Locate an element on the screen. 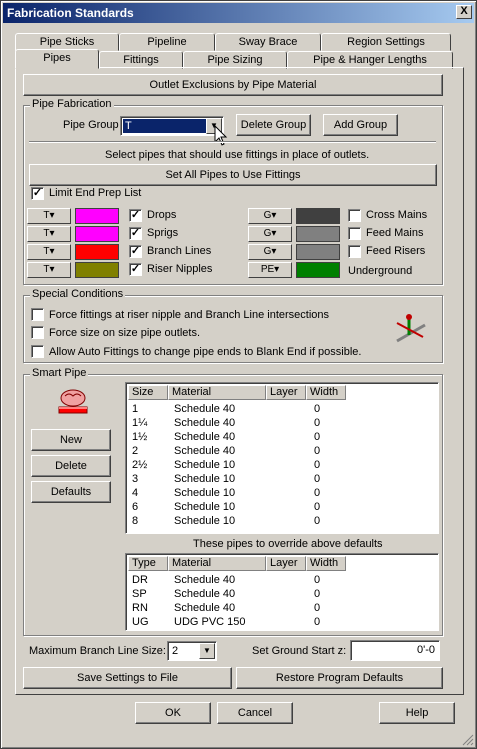 The image size is (477, 749). sprigs-end-dropdown: T▾ is located at coordinates (49, 234).